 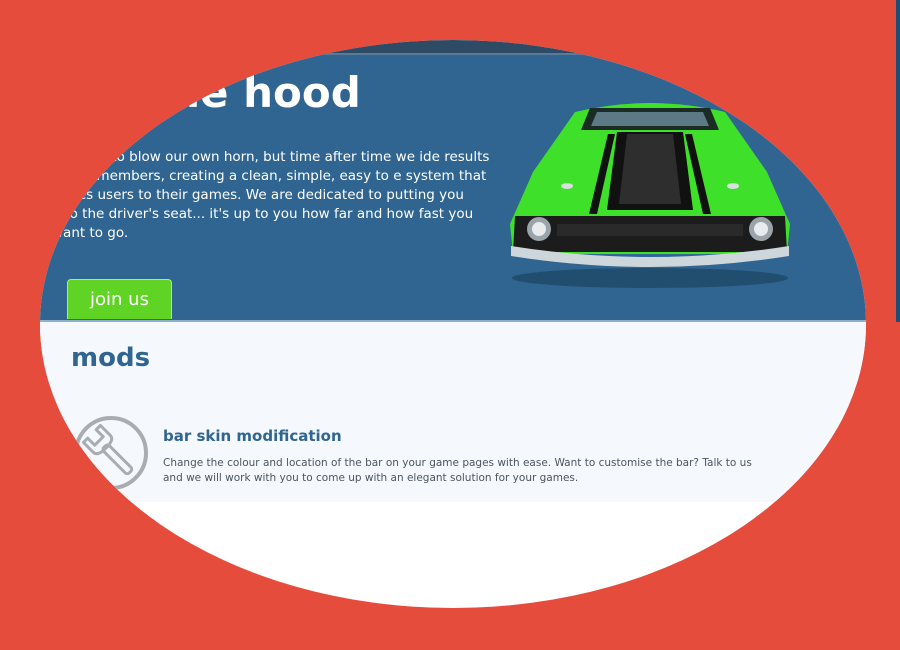 I want to click on join-us-button: join us, so click(x=119, y=299).